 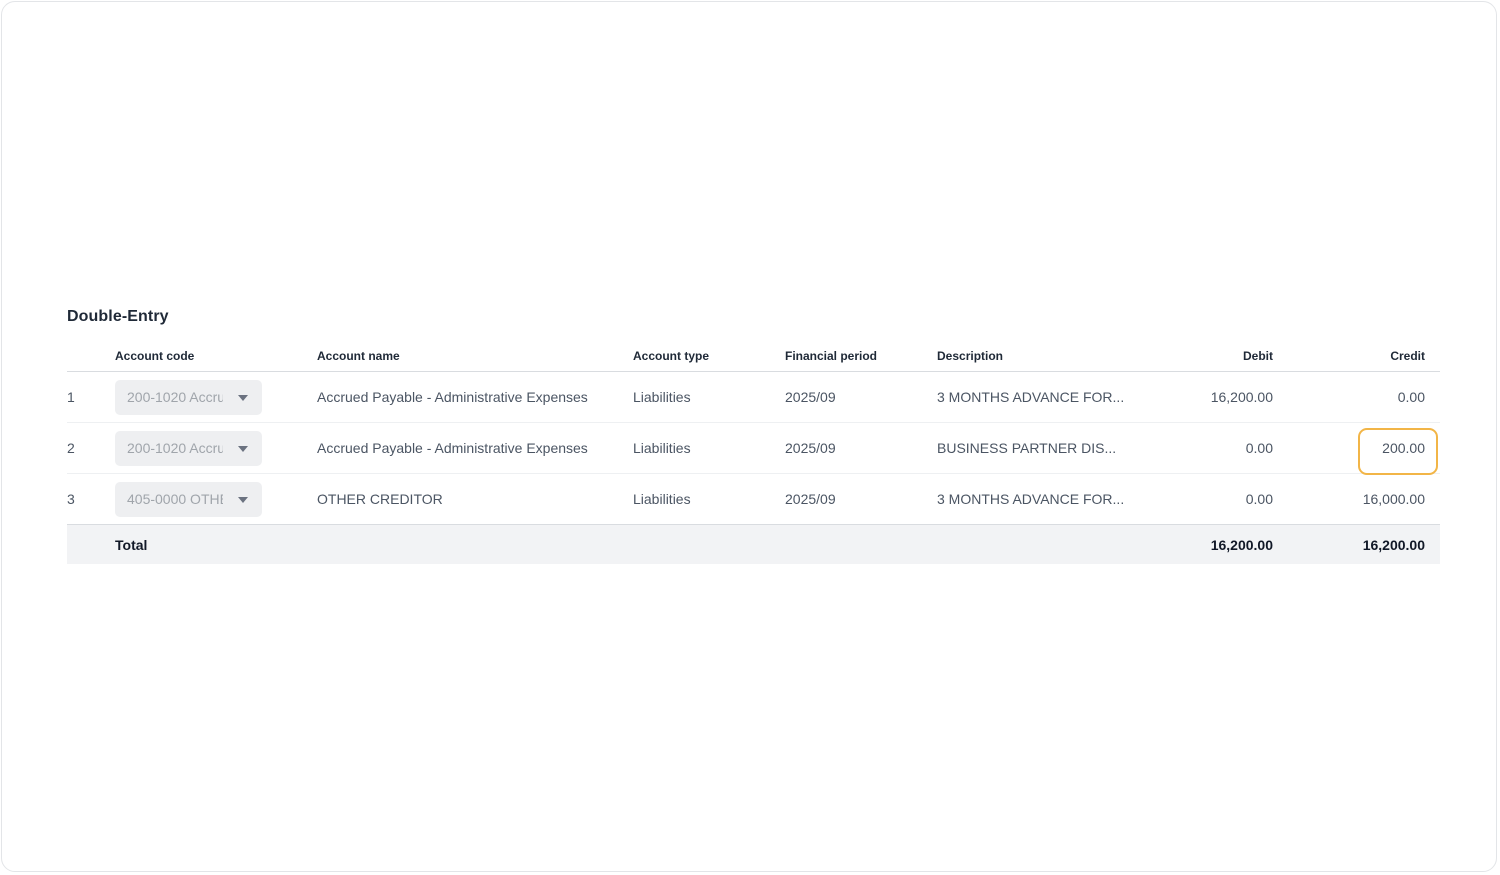 I want to click on account-name-cell: OTHER CREDITOR, so click(x=380, y=499).